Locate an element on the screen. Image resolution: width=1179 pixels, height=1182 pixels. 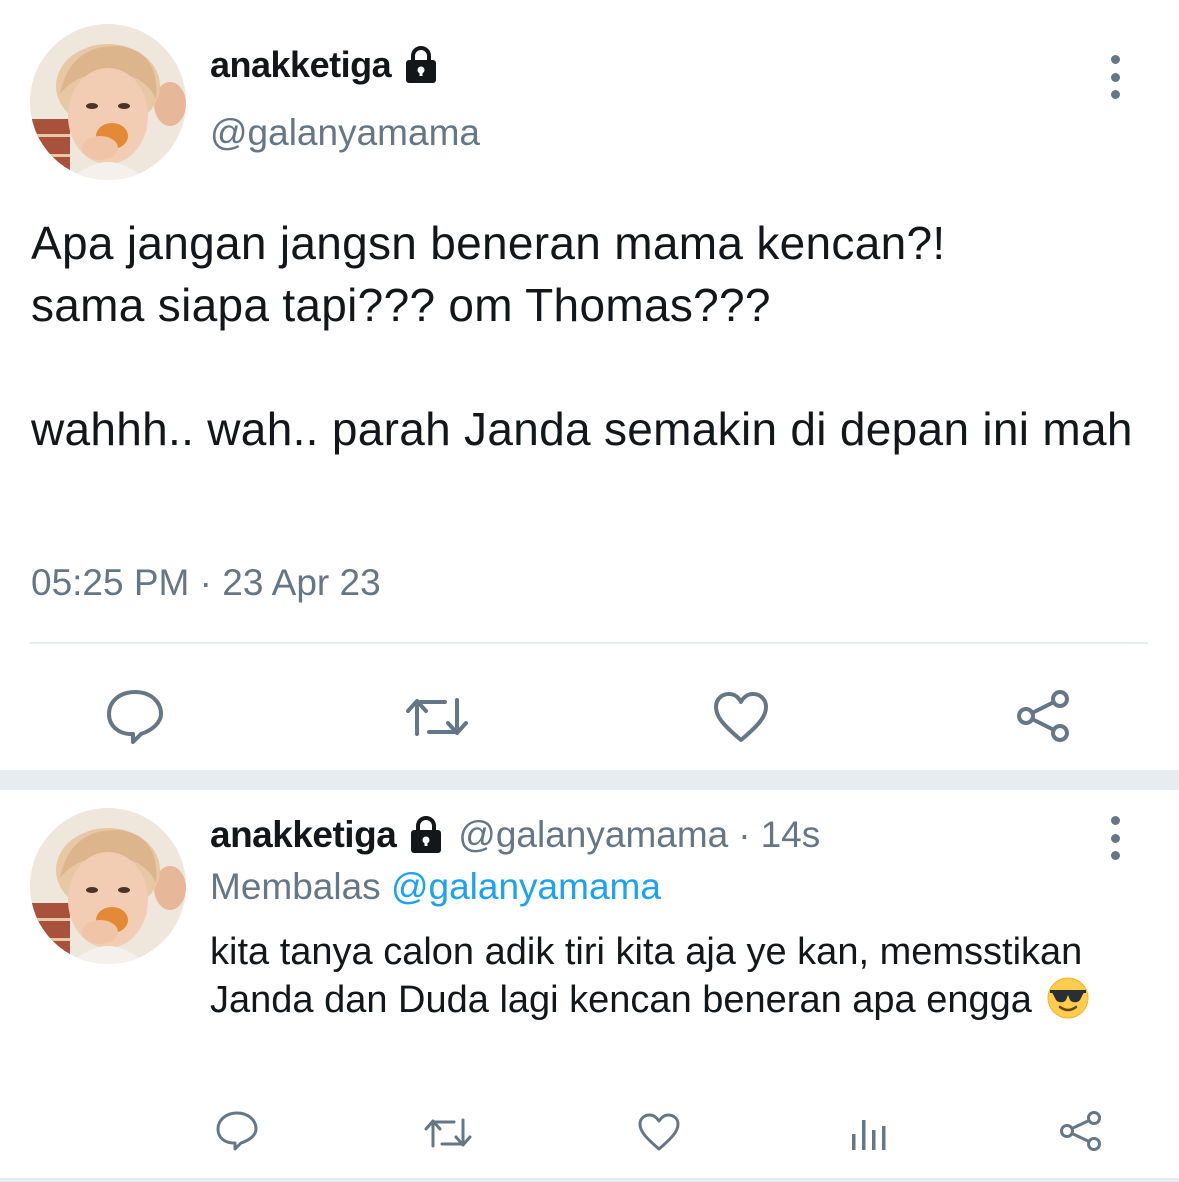
analytics-icon is located at coordinates (870, 1132).